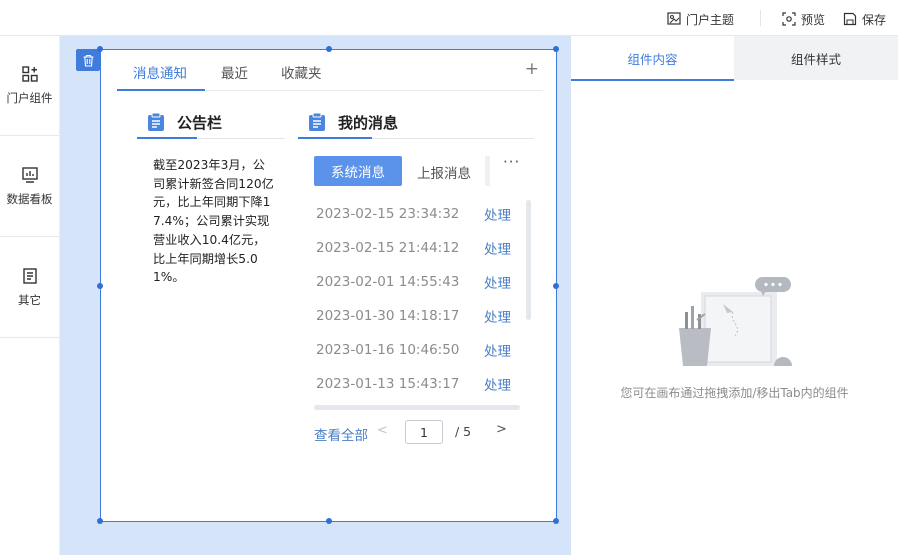 The image size is (898, 555). What do you see at coordinates (388, 282) in the screenshot?
I see `message-time: 2023-02-01 14:55:43` at bounding box center [388, 282].